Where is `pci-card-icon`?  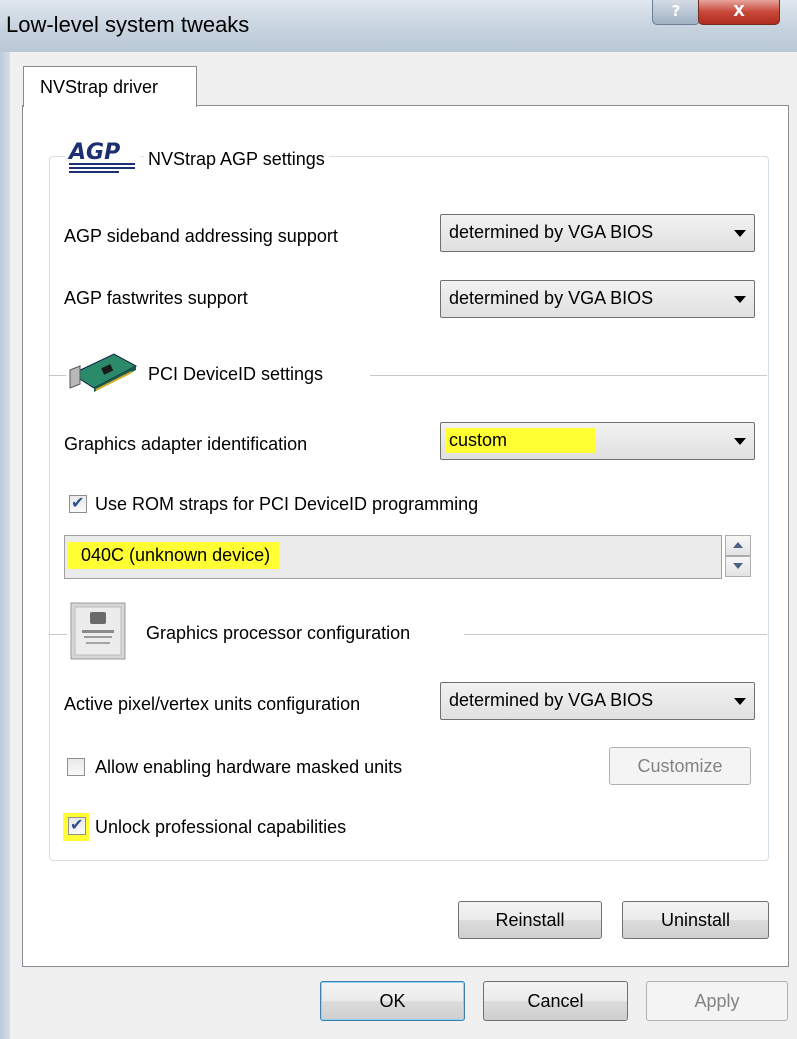 pci-card-icon is located at coordinates (104, 373).